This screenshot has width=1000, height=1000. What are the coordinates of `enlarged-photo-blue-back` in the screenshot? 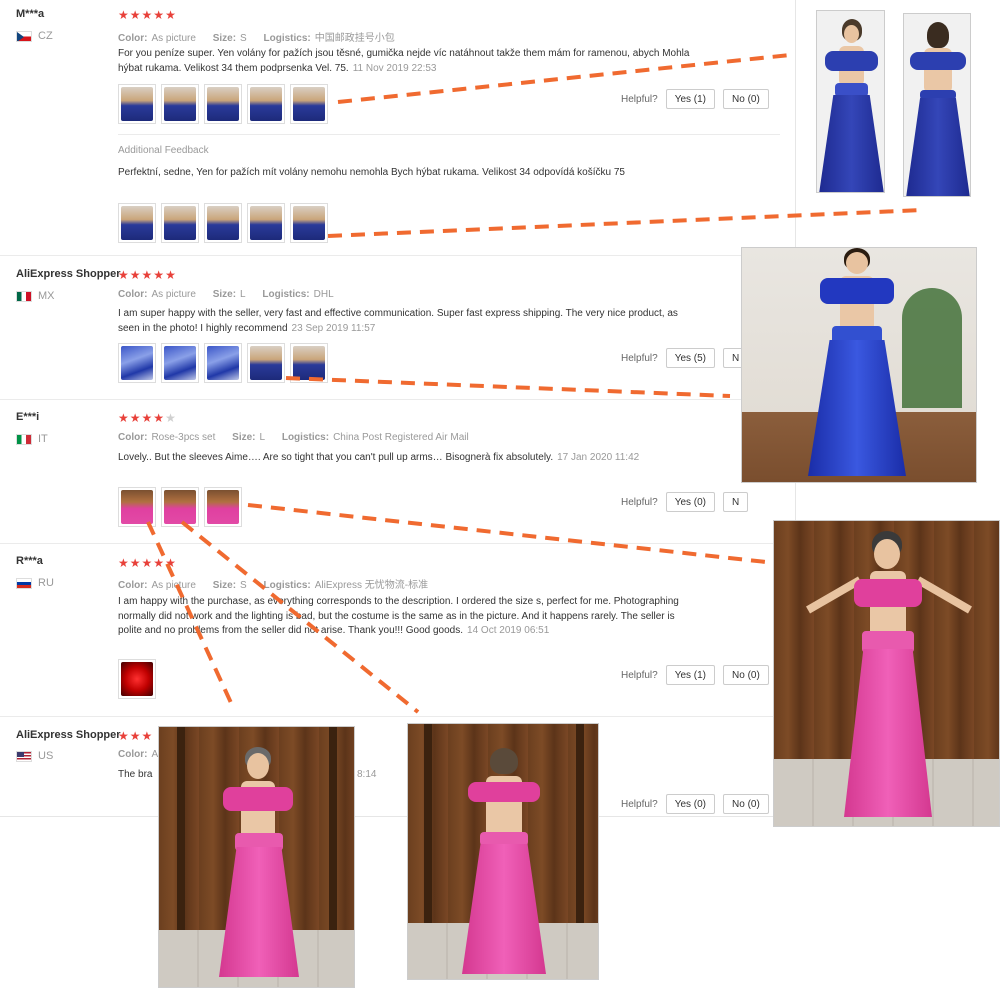 It's located at (937, 105).